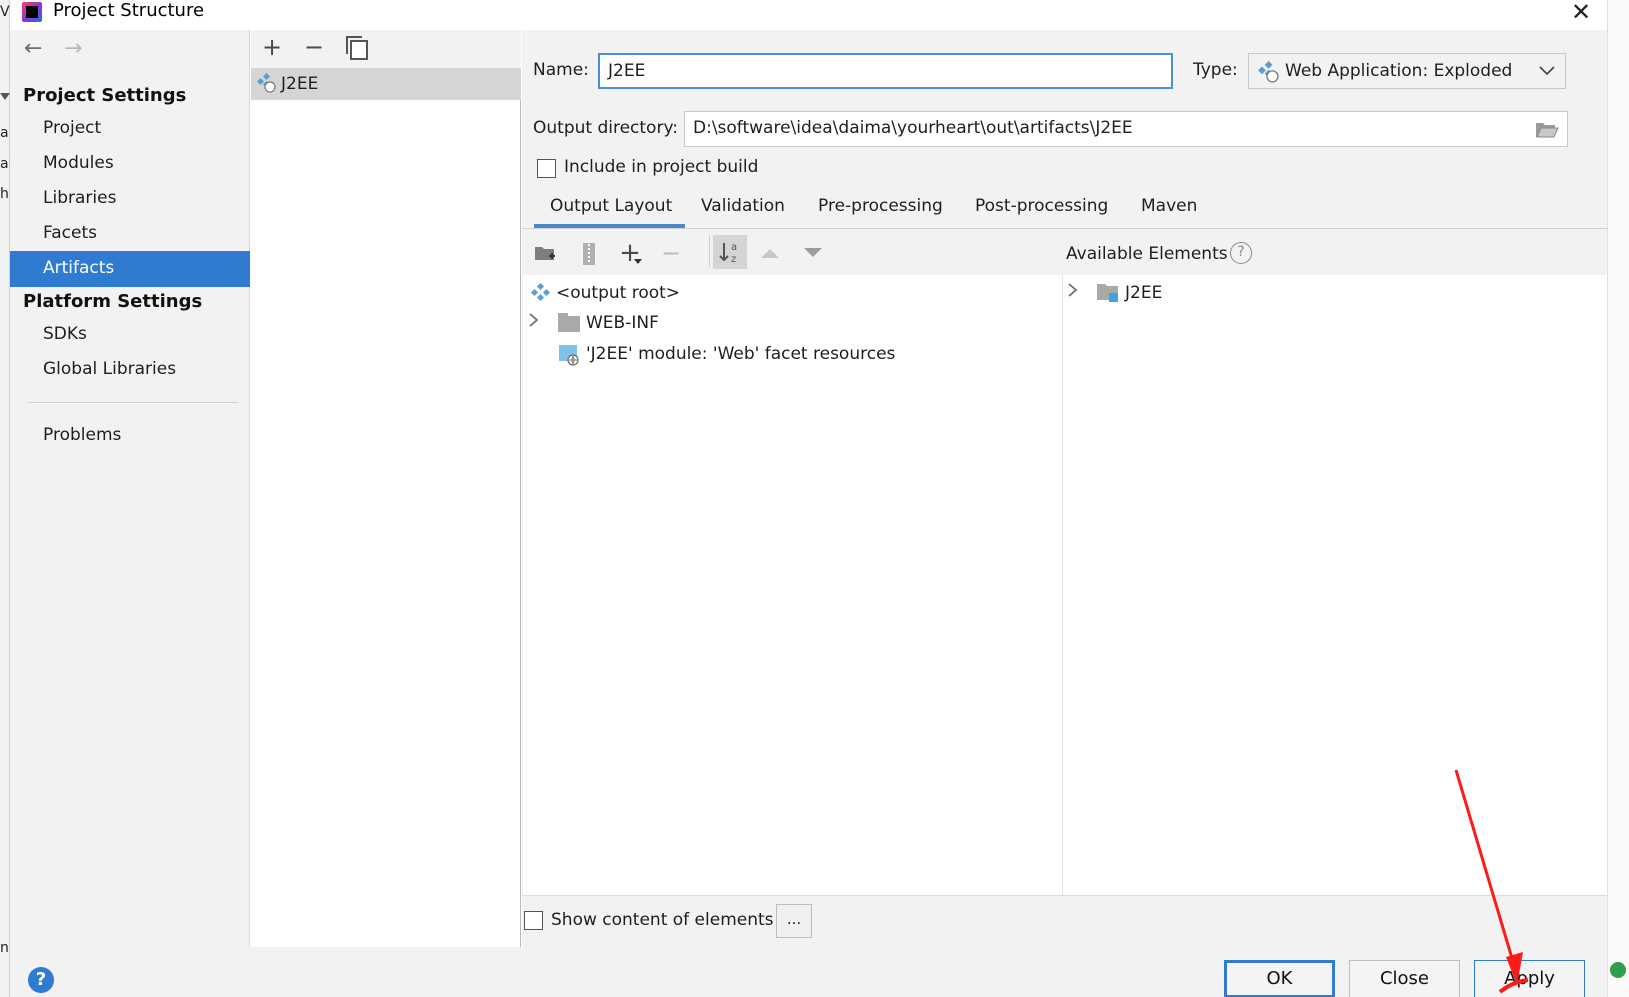 Image resolution: width=1629 pixels, height=997 pixels. What do you see at coordinates (533, 920) in the screenshot?
I see `show-content-checkbox` at bounding box center [533, 920].